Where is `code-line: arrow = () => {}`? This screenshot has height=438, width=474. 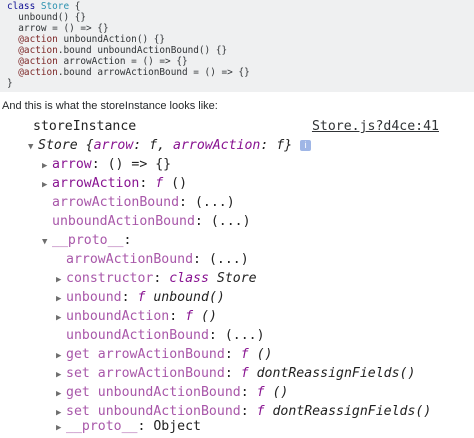 code-line: arrow = () => {} is located at coordinates (58, 28).